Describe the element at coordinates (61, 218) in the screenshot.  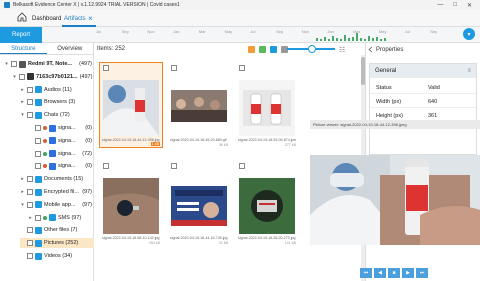
I see `tree-node: ▸ SMS (97)` at that location.